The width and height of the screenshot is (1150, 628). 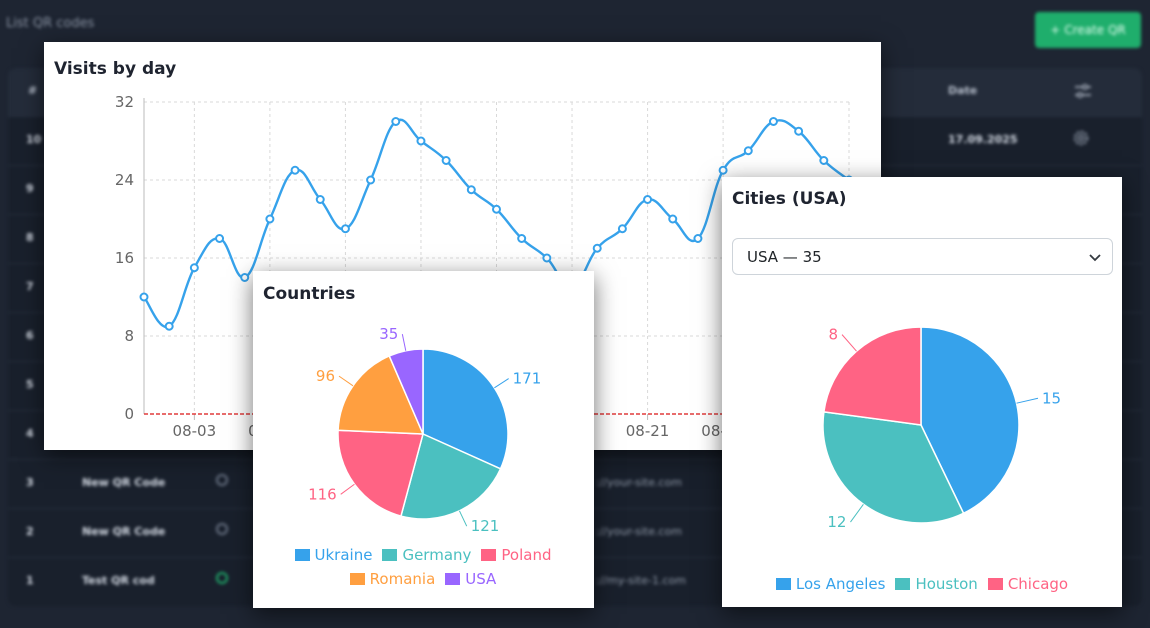 What do you see at coordinates (641, 580) in the screenshot?
I see `row-url: ://my-site-1.com` at bounding box center [641, 580].